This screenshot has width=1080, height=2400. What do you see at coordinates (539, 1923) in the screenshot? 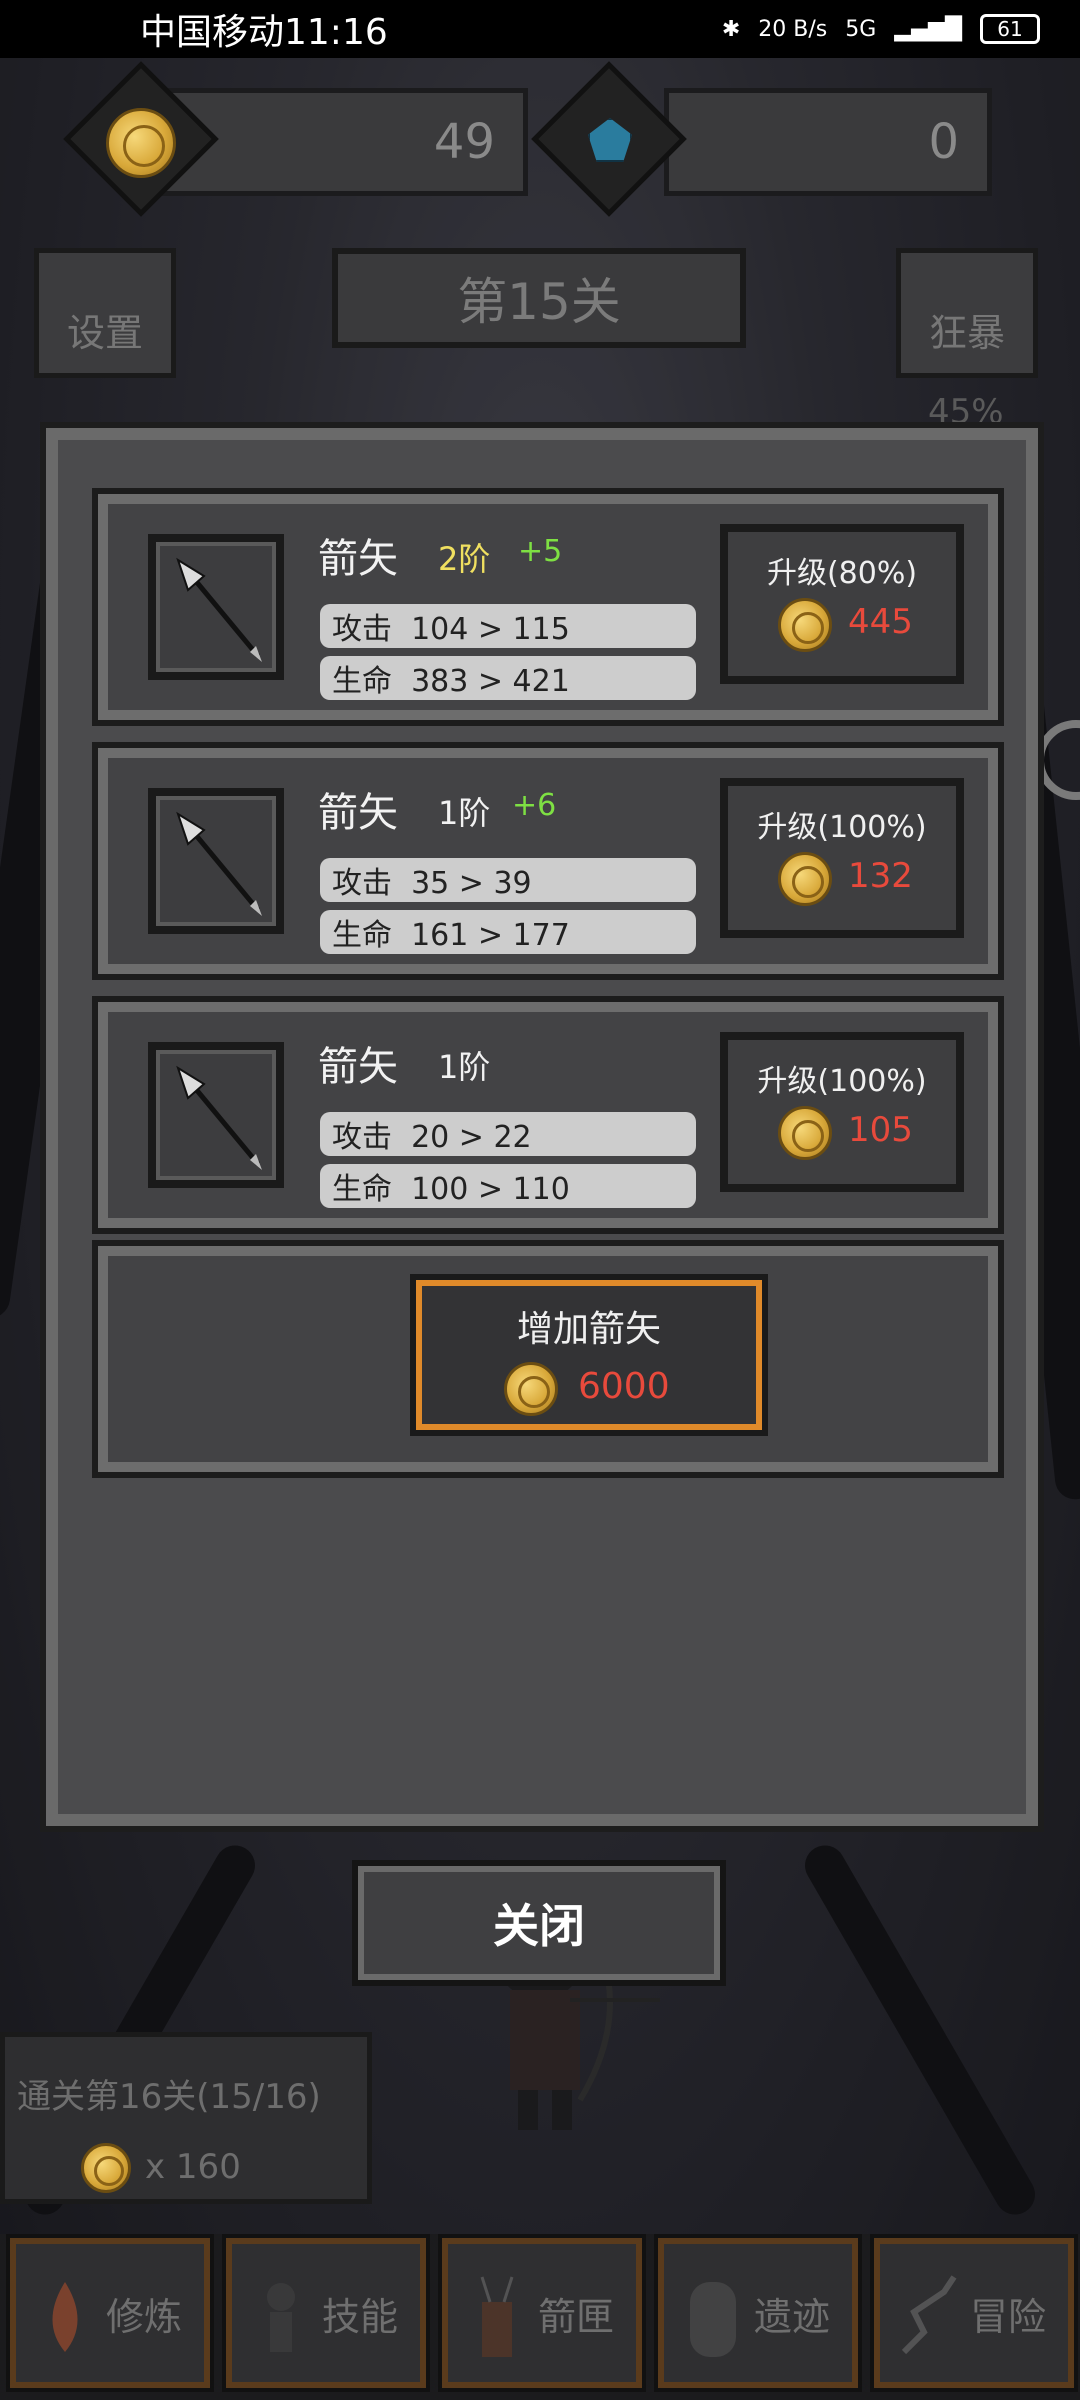
I see `close-button: 关闭` at bounding box center [539, 1923].